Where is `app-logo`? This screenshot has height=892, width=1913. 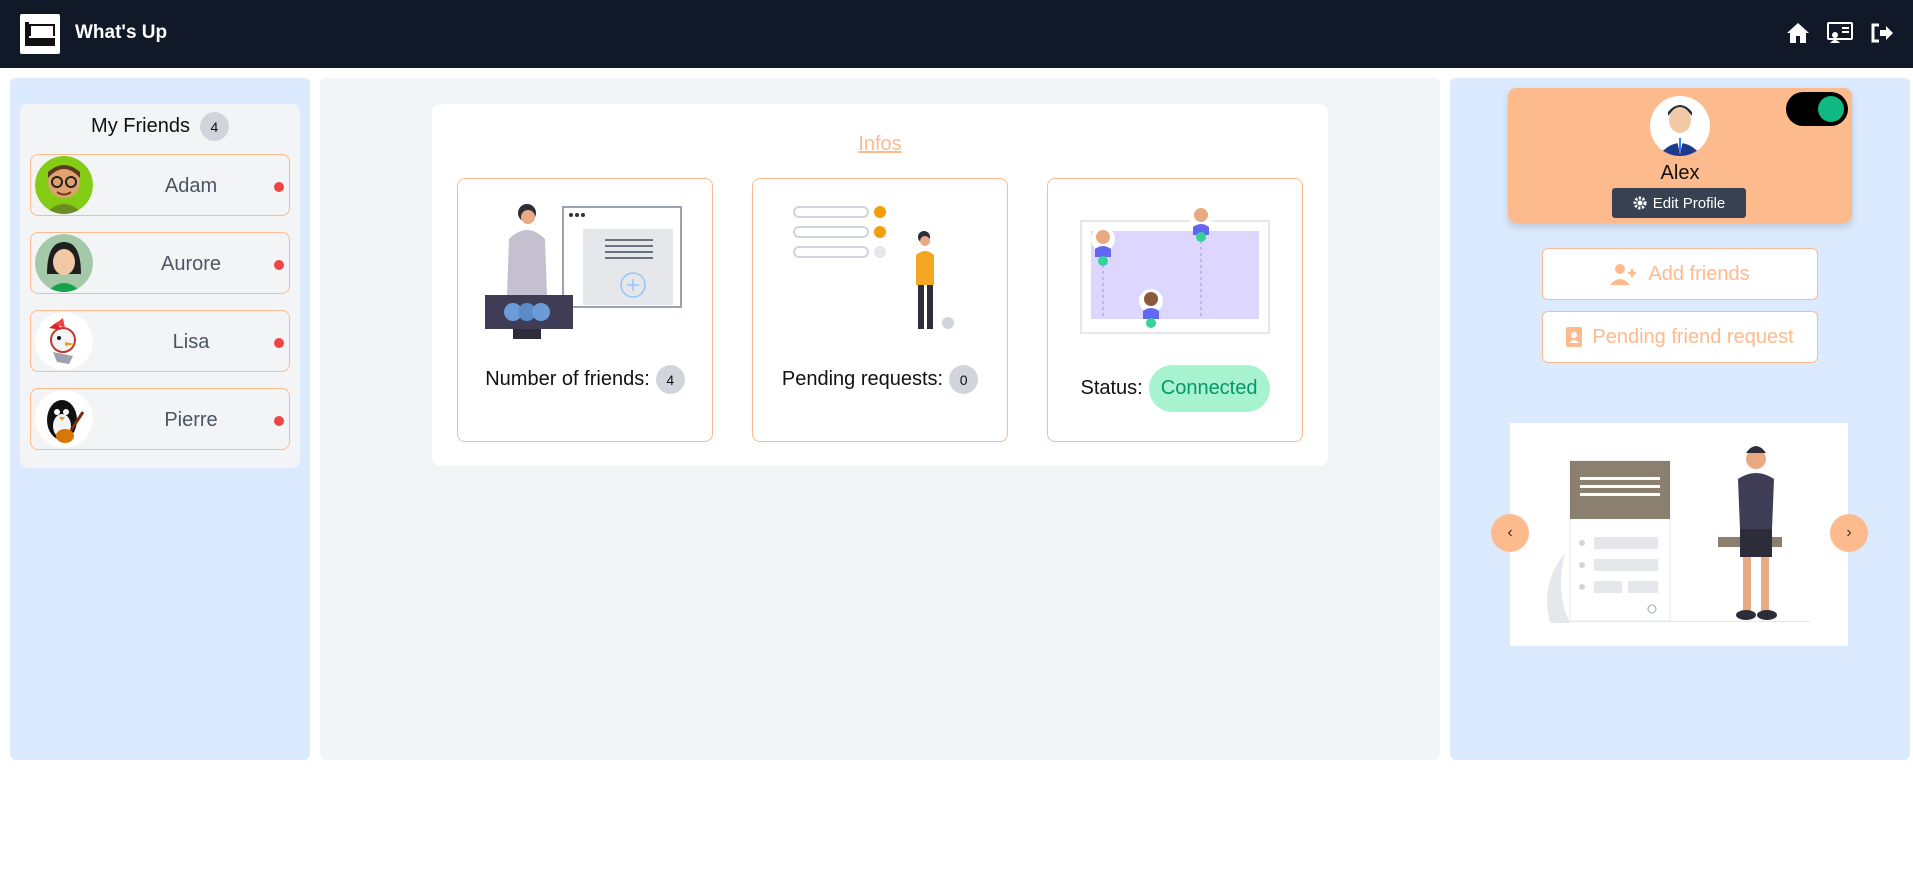
app-logo is located at coordinates (40, 34).